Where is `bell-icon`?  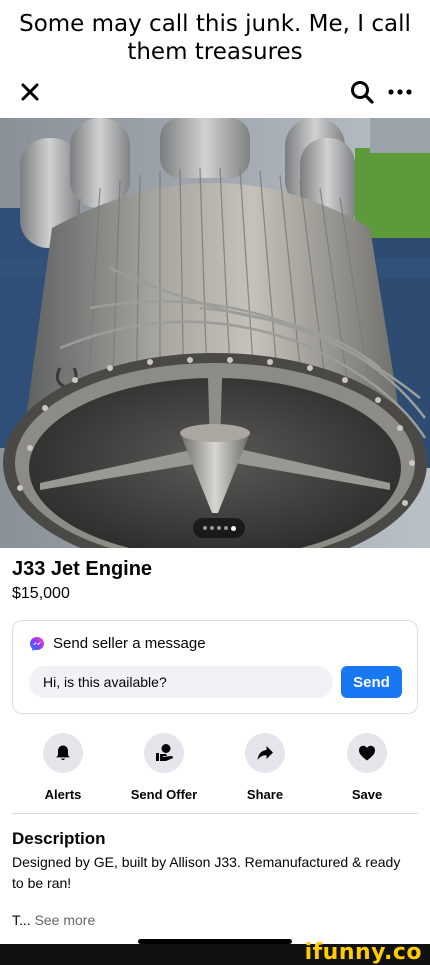
bell-icon is located at coordinates (63, 753).